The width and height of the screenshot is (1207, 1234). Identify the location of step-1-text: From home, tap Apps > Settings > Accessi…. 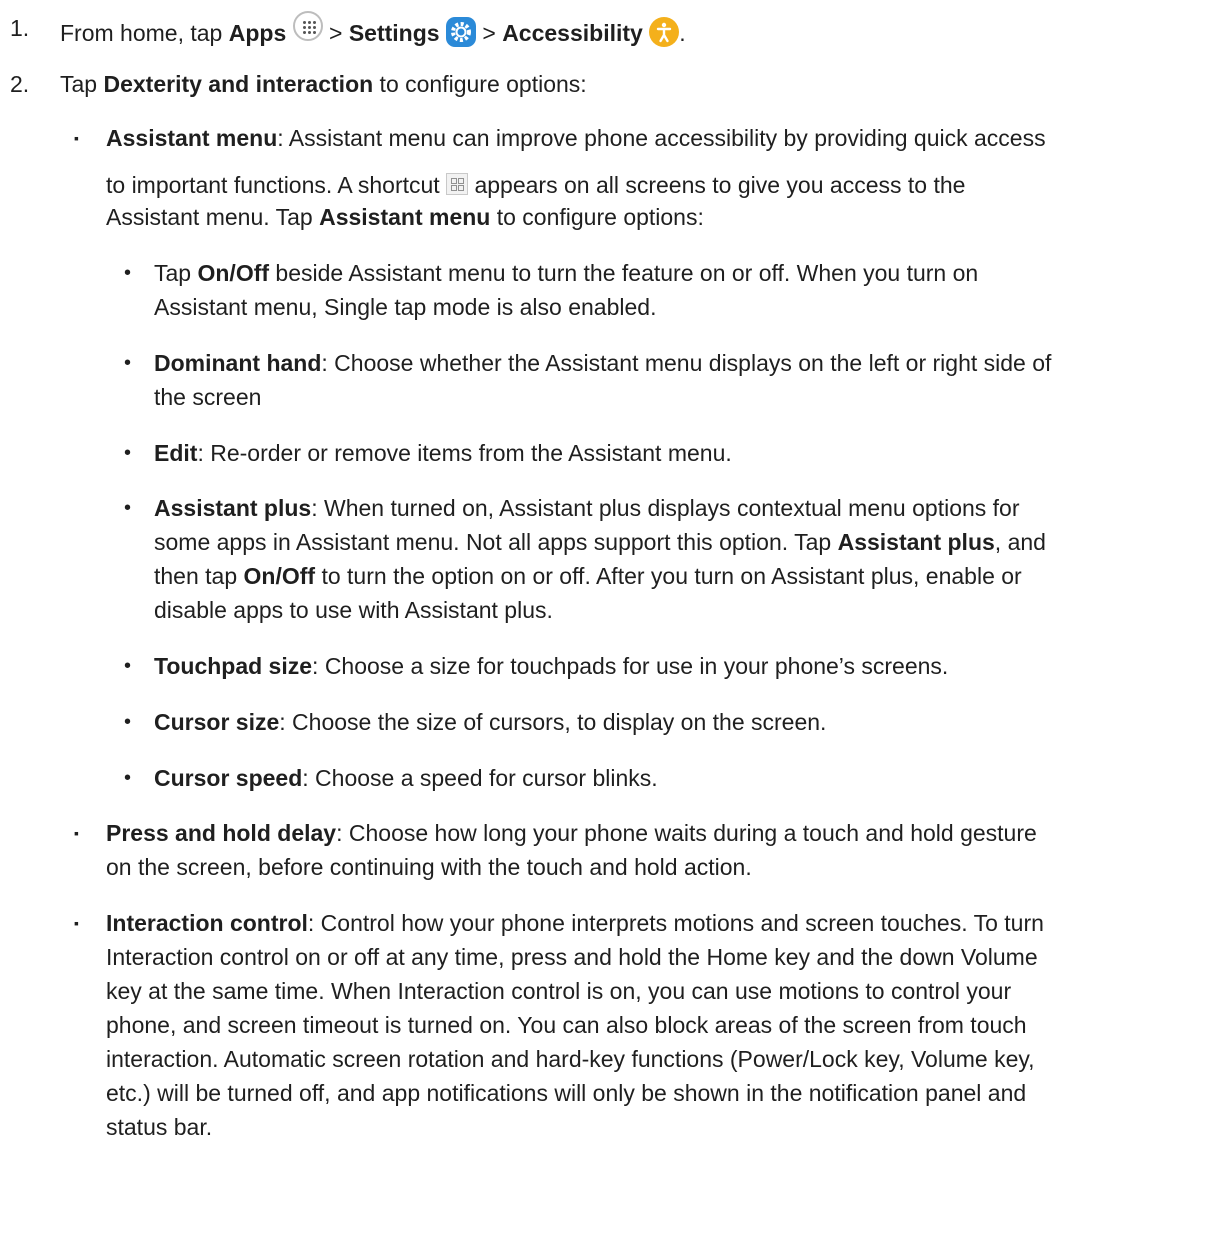
(373, 30).